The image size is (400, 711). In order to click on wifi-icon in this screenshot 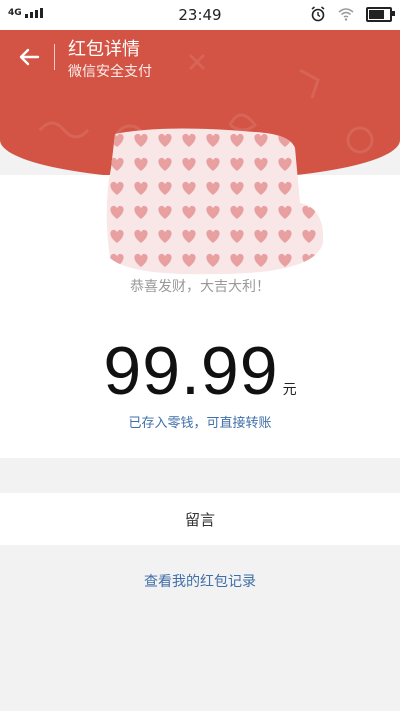, I will do `click(346, 14)`.